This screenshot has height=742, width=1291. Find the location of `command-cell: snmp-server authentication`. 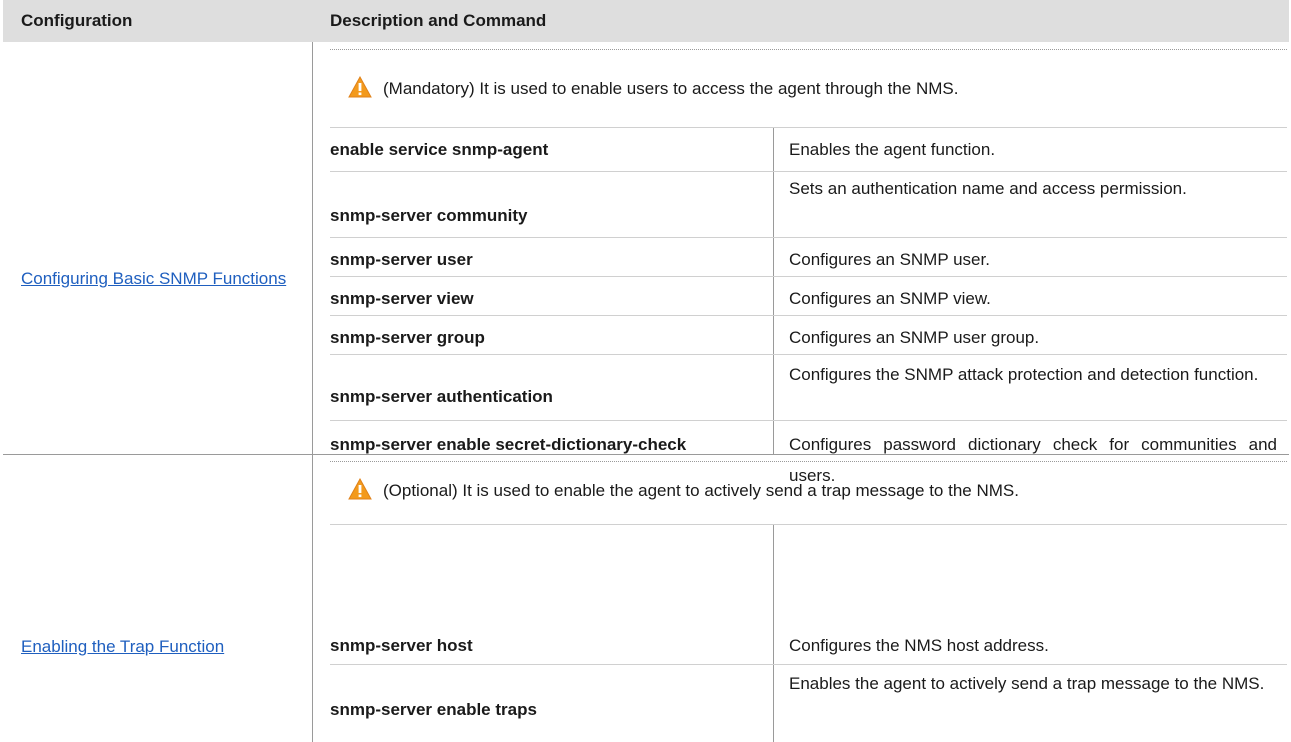

command-cell: snmp-server authentication is located at coordinates (441, 396).